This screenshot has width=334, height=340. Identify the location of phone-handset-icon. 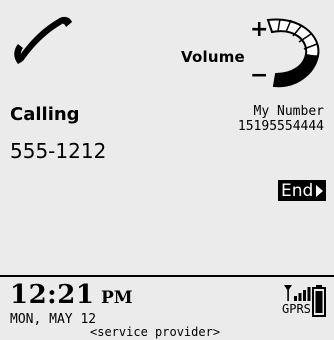
(43, 40).